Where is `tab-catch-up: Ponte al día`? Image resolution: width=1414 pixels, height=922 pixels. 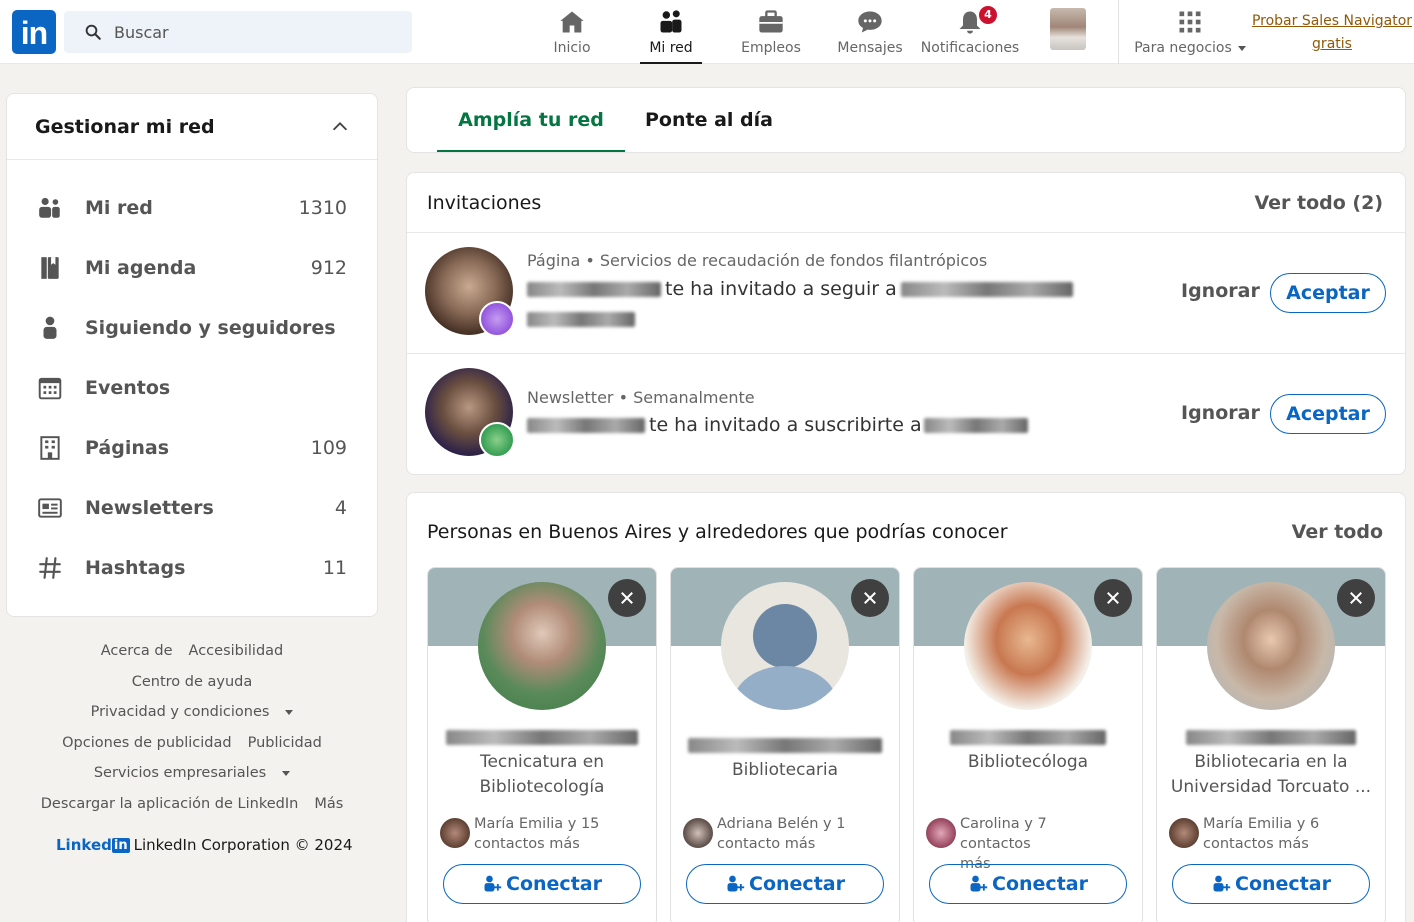 tab-catch-up: Ponte al día is located at coordinates (709, 120).